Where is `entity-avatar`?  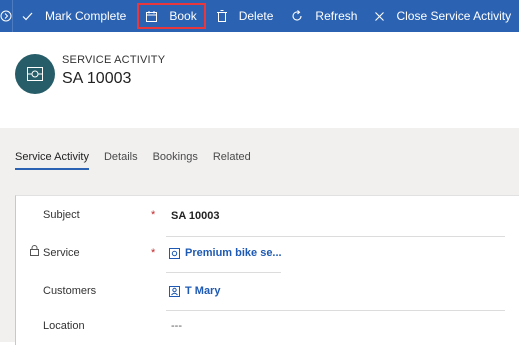 entity-avatar is located at coordinates (35, 74).